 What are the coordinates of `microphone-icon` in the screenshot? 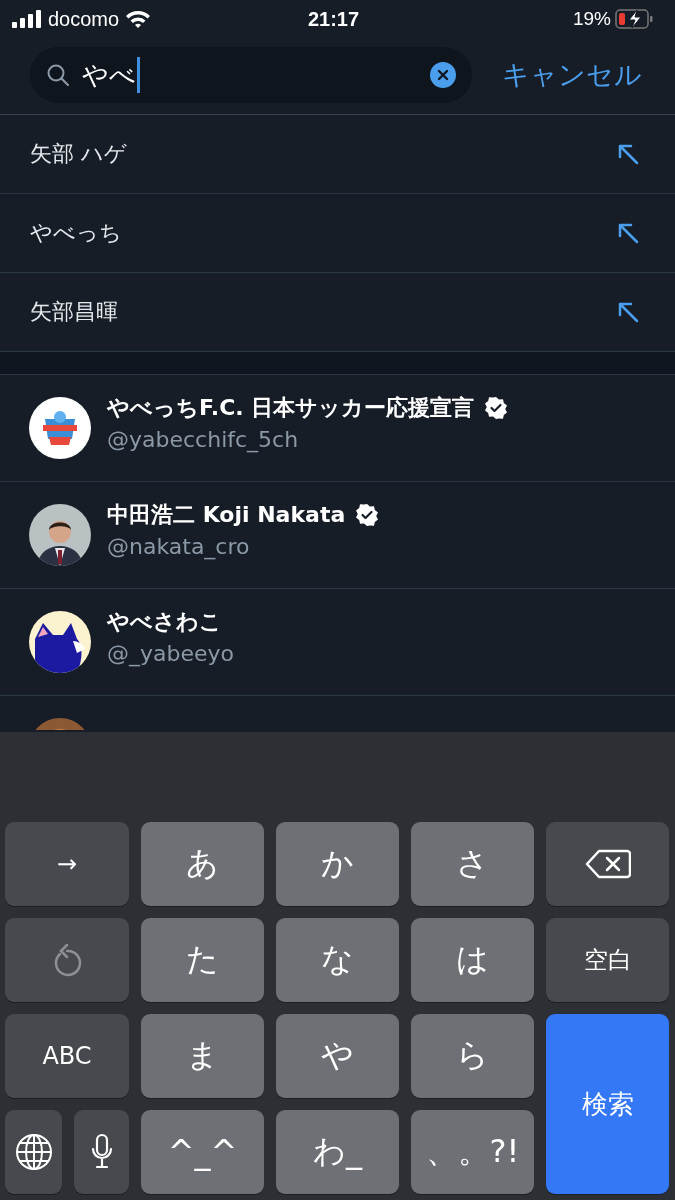 It's located at (101, 1152).